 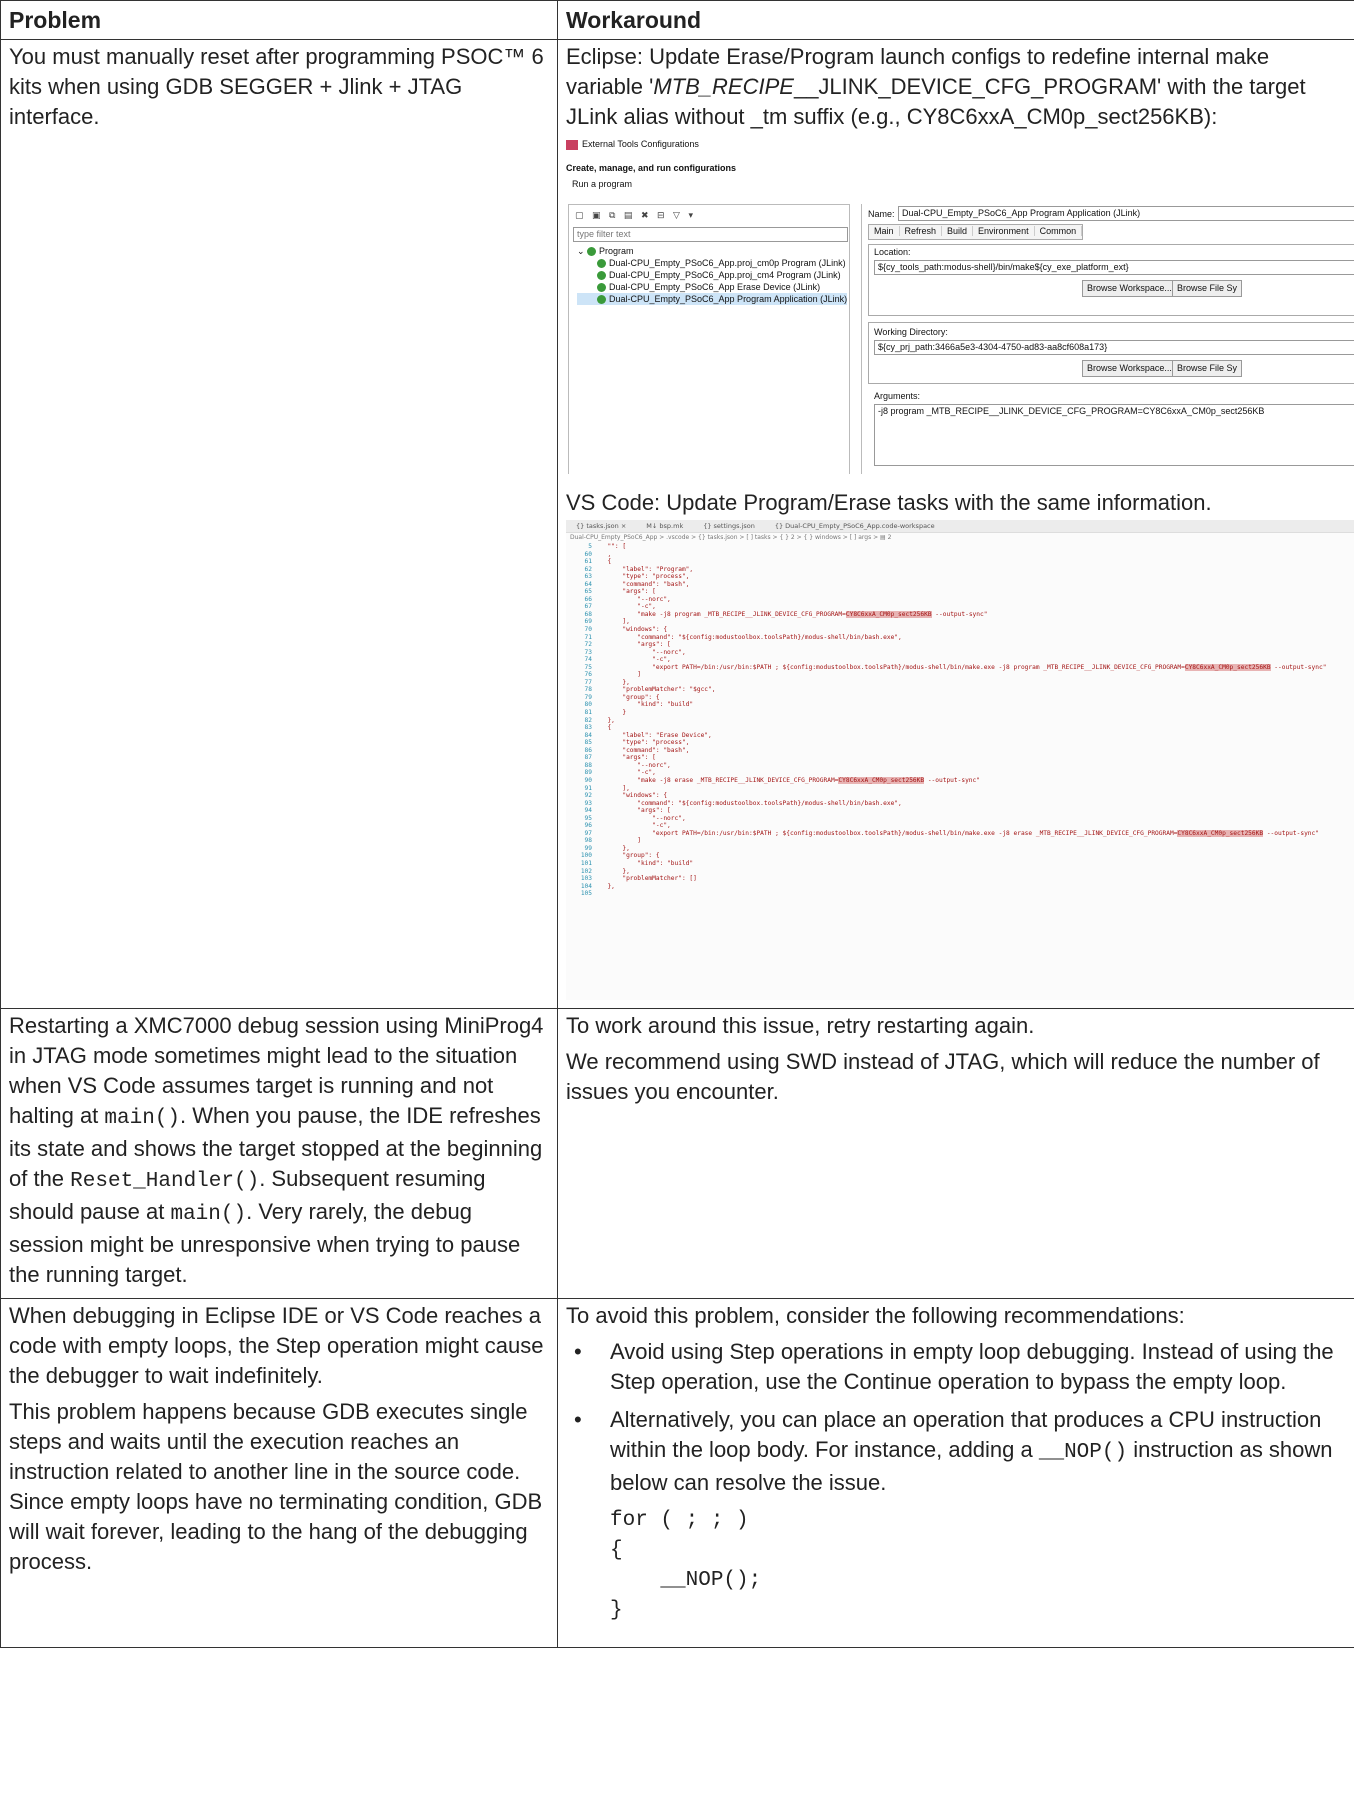 I want to click on line-number: 103, so click(x=586, y=879).